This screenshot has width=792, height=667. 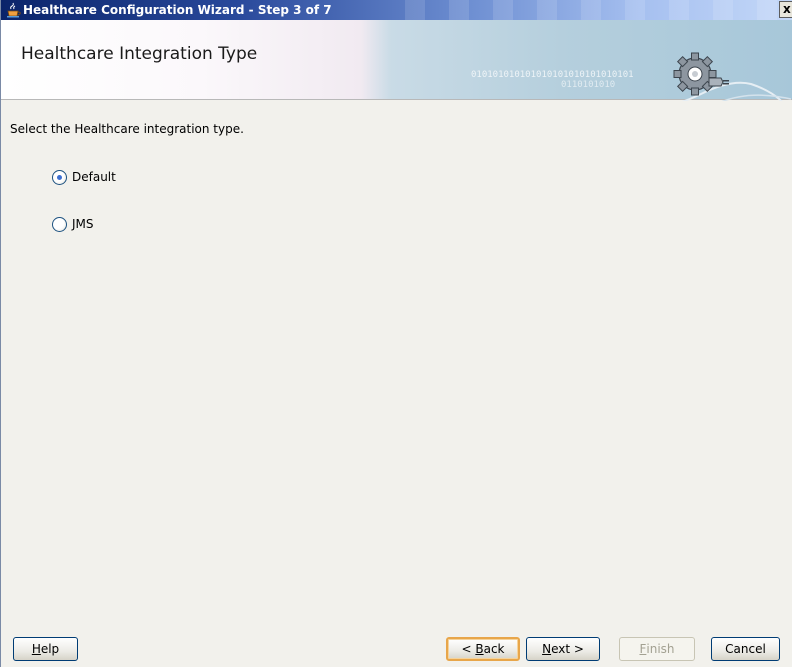 I want to click on page-title: Healthcare Integration Type, so click(x=139, y=54).